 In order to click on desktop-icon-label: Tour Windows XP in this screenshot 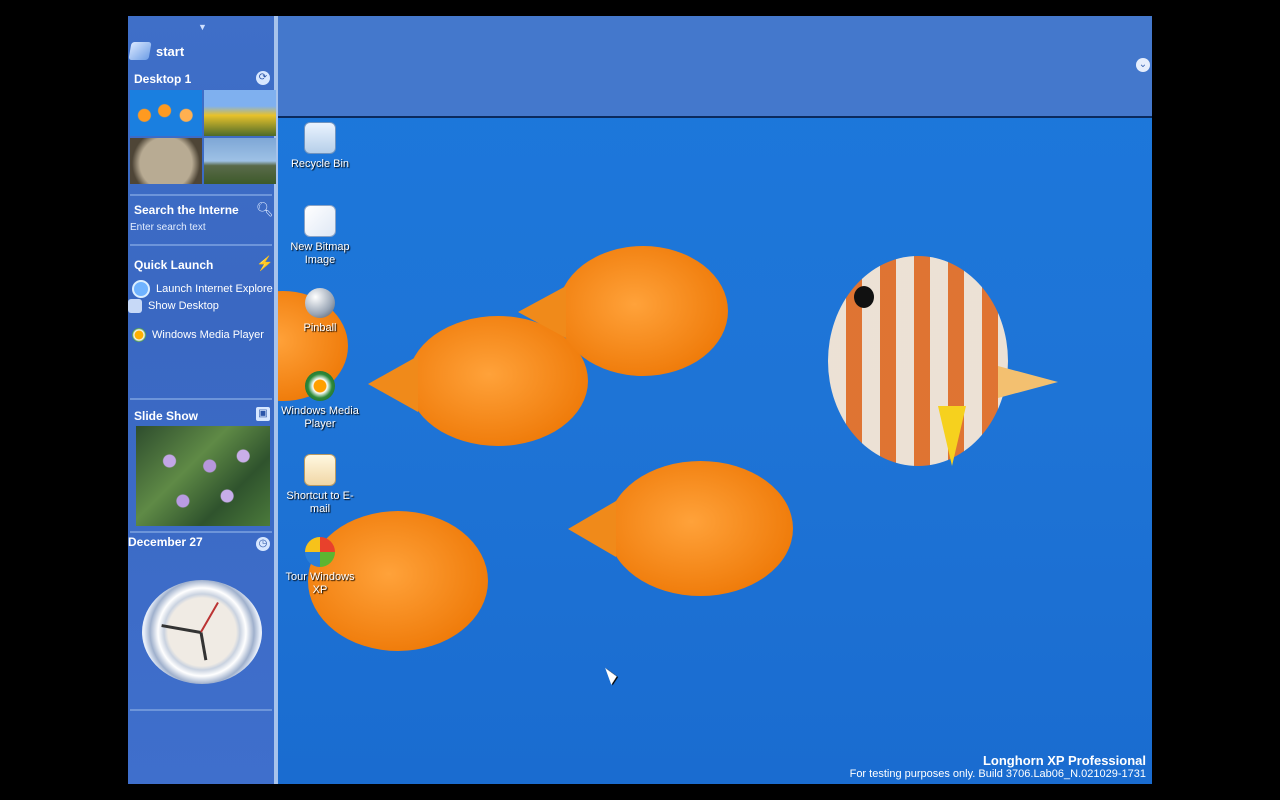, I will do `click(320, 583)`.